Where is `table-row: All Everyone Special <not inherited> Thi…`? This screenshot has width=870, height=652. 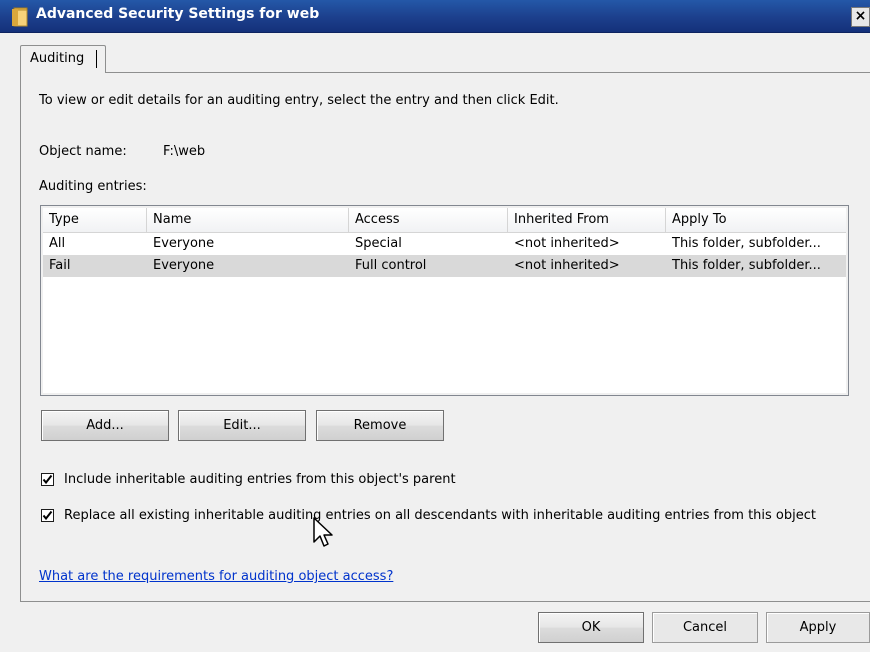
table-row: All Everyone Special <not inherited> Thi… is located at coordinates (444, 244).